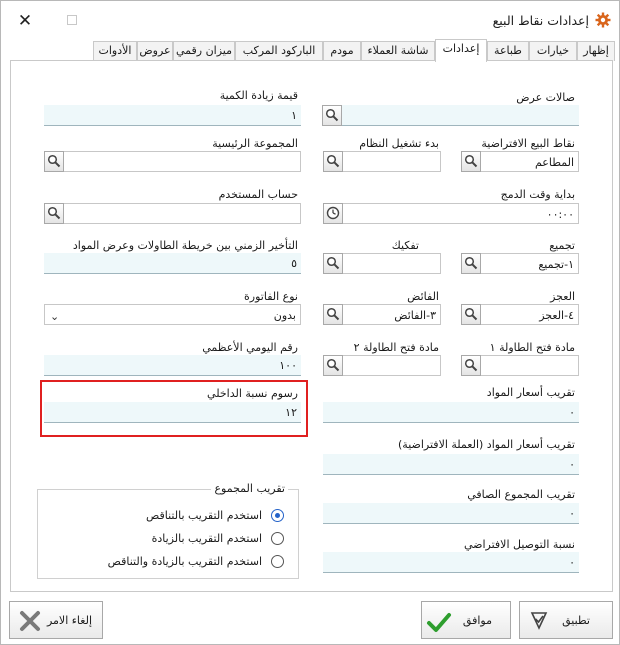  Describe the element at coordinates (596, 51) in the screenshot. I see `tab-display: إظهار` at that location.